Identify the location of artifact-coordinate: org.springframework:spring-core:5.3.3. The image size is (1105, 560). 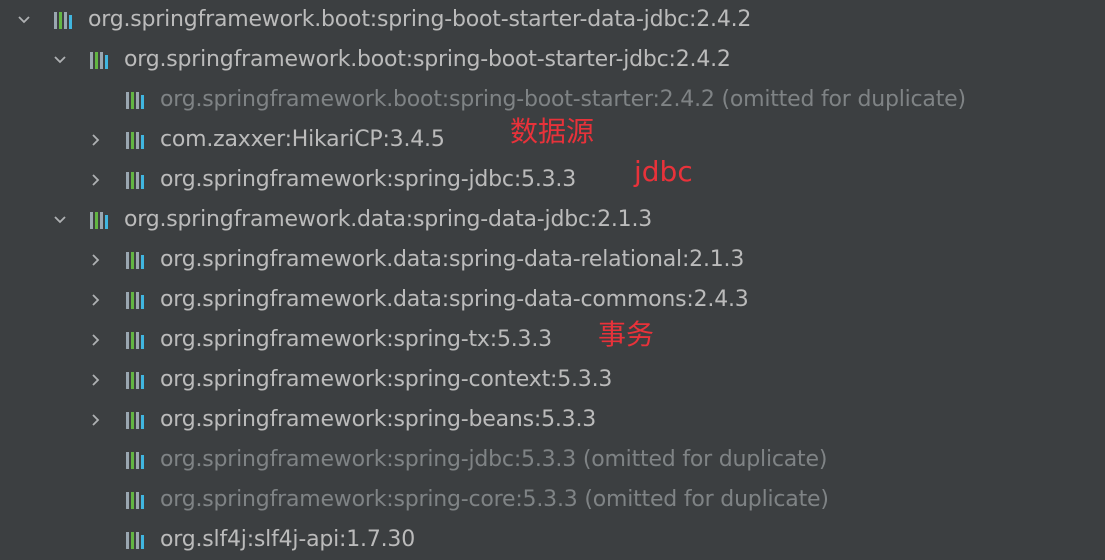
(369, 499).